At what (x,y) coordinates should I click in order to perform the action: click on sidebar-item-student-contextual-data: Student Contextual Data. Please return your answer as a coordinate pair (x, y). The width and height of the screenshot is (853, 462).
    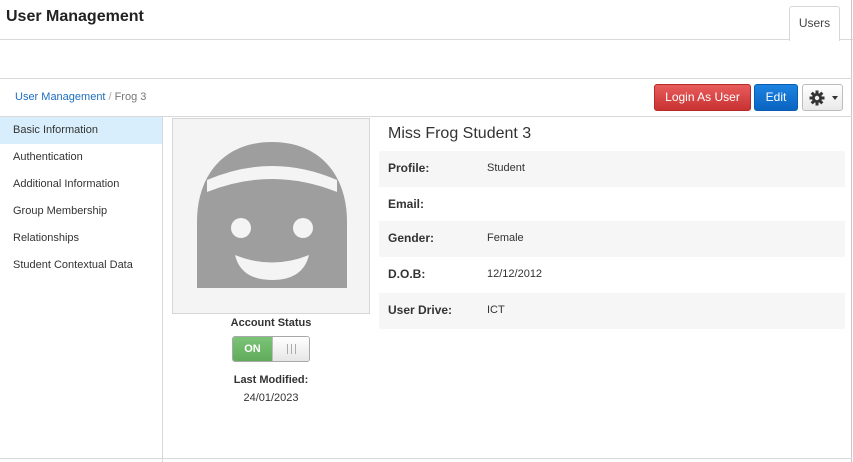
    Looking at the image, I should click on (81, 265).